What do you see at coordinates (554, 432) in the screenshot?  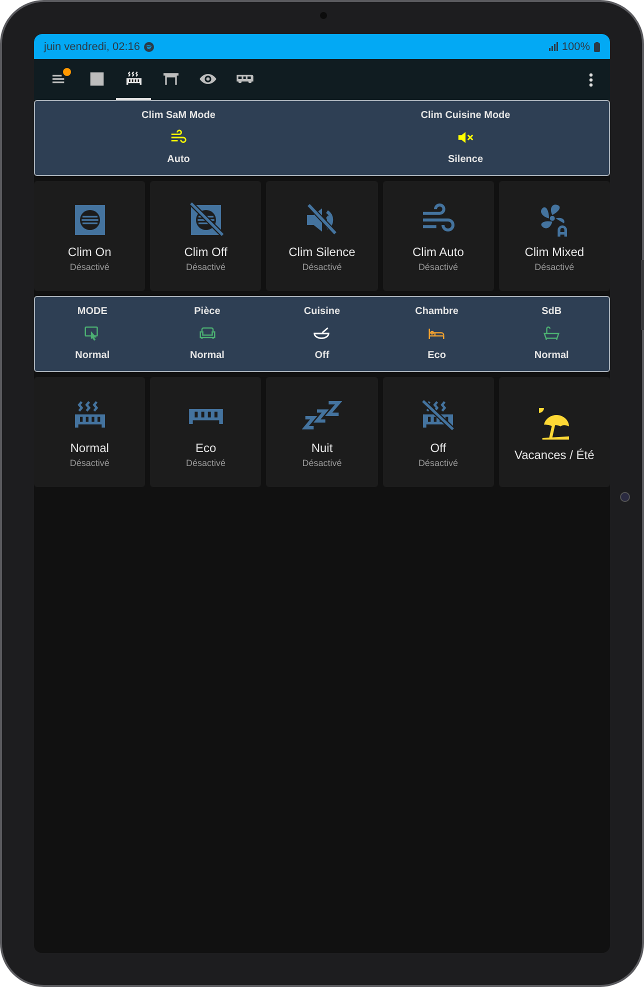 I see `mode-tile: Vacances / Été` at bounding box center [554, 432].